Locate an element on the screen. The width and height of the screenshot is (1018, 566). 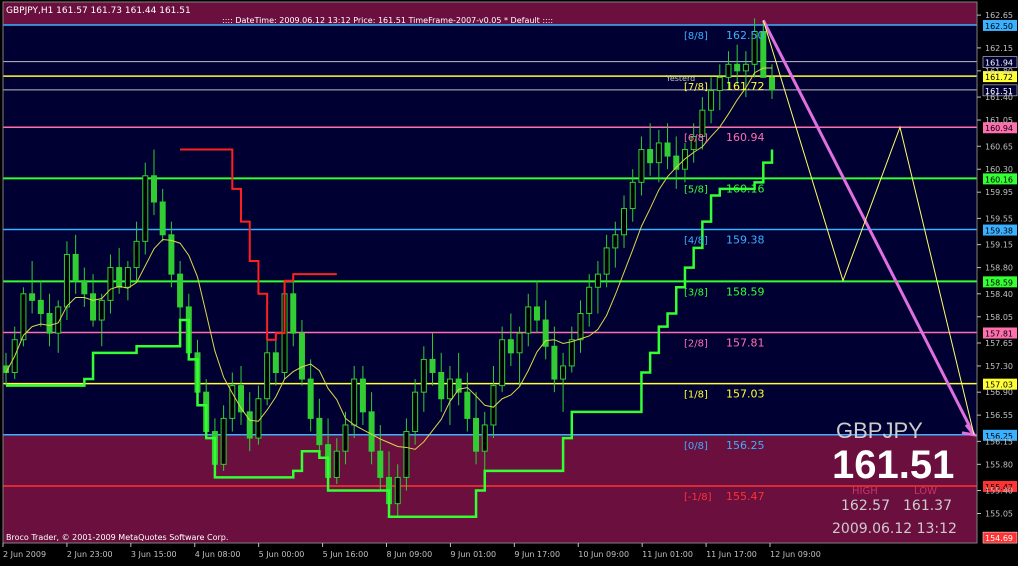
yesterday-label: Yesterd is located at coordinates (680, 78).